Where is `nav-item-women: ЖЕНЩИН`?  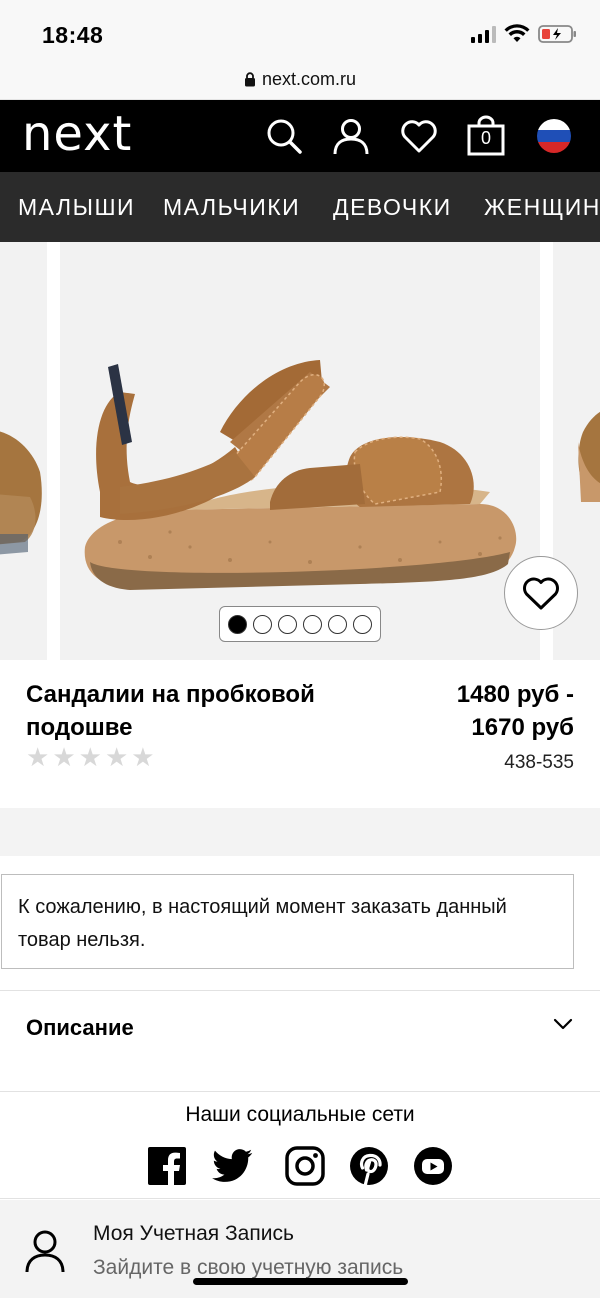 nav-item-women: ЖЕНЩИН is located at coordinates (542, 207).